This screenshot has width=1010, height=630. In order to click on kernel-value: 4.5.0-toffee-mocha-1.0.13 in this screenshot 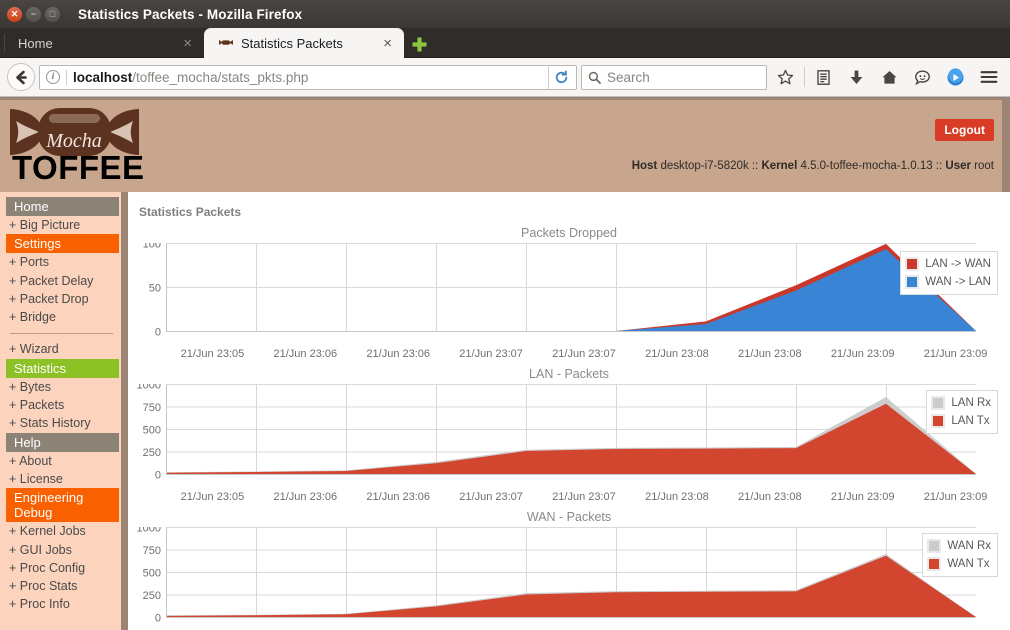, I will do `click(866, 166)`.